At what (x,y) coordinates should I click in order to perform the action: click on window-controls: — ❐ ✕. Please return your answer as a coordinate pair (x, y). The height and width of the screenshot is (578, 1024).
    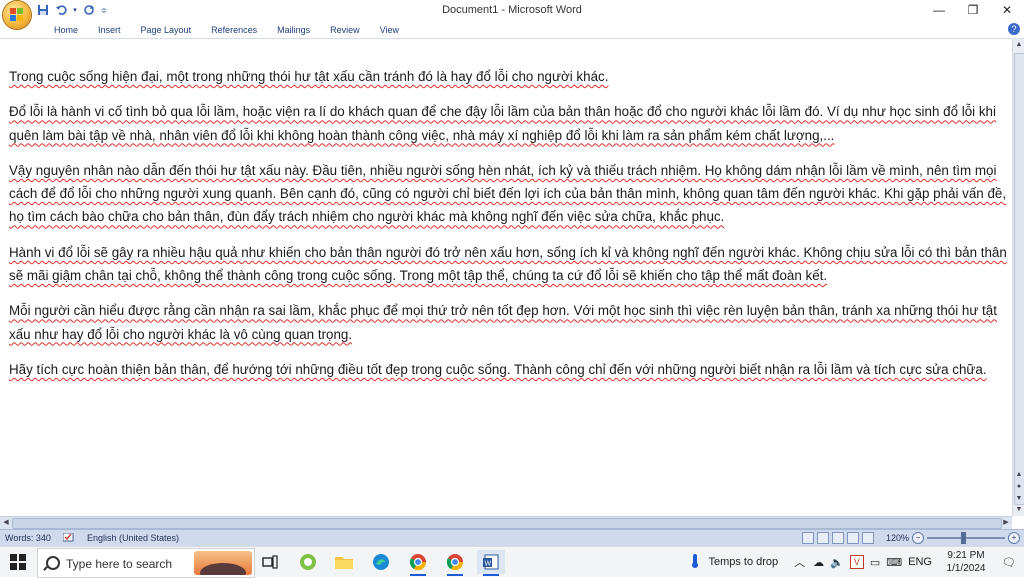
    Looking at the image, I should click on (973, 10).